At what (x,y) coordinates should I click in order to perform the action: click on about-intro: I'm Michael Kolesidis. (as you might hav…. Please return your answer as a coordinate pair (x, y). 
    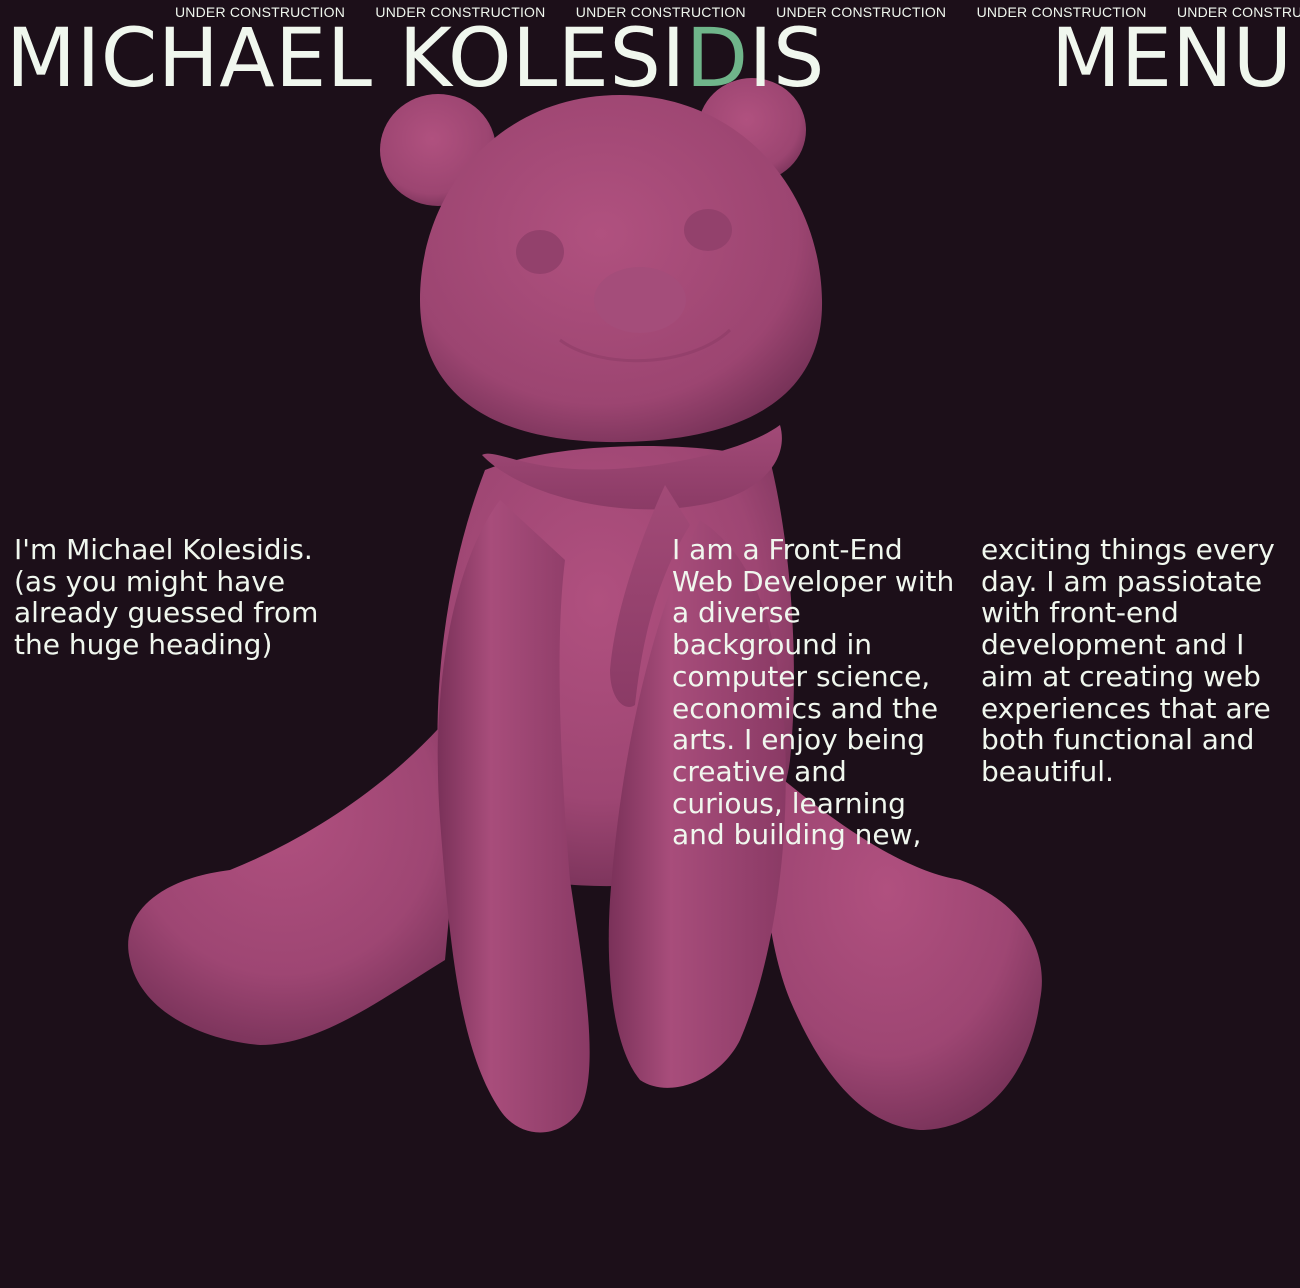
    Looking at the image, I should click on (166, 597).